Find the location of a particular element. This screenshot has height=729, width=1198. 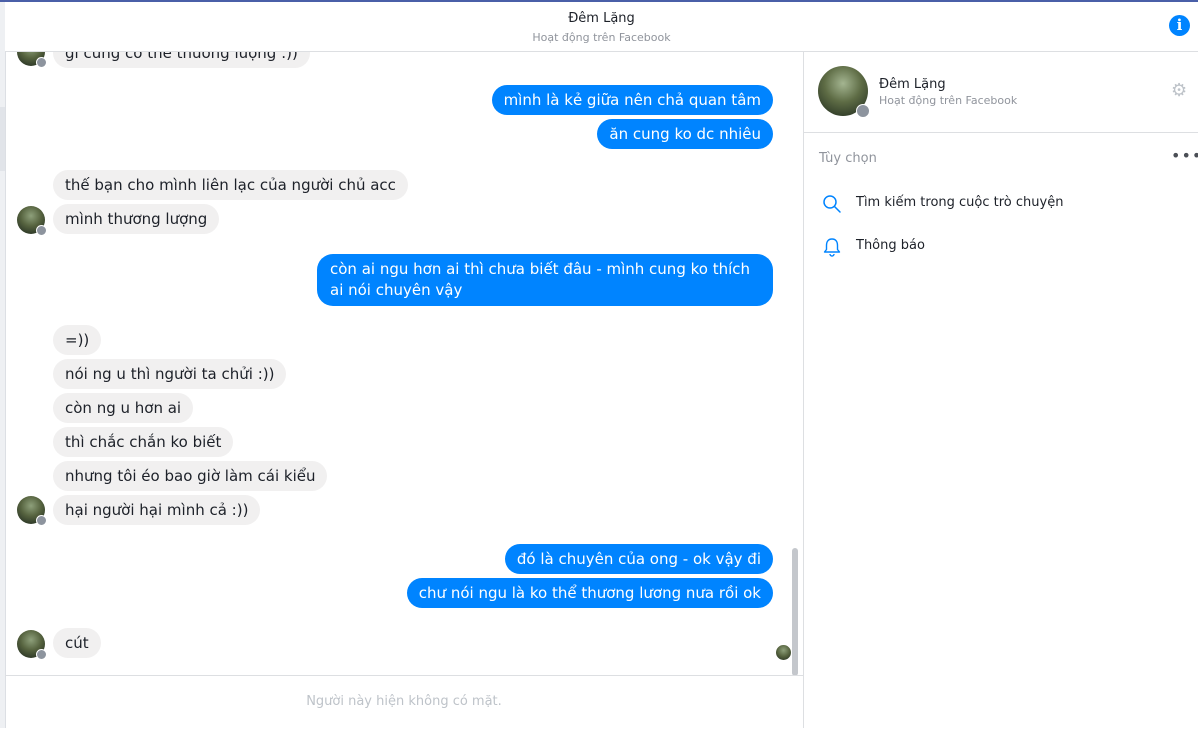

message-bubble: mình là kẻ giữa nên chả quan tâm is located at coordinates (632, 100).